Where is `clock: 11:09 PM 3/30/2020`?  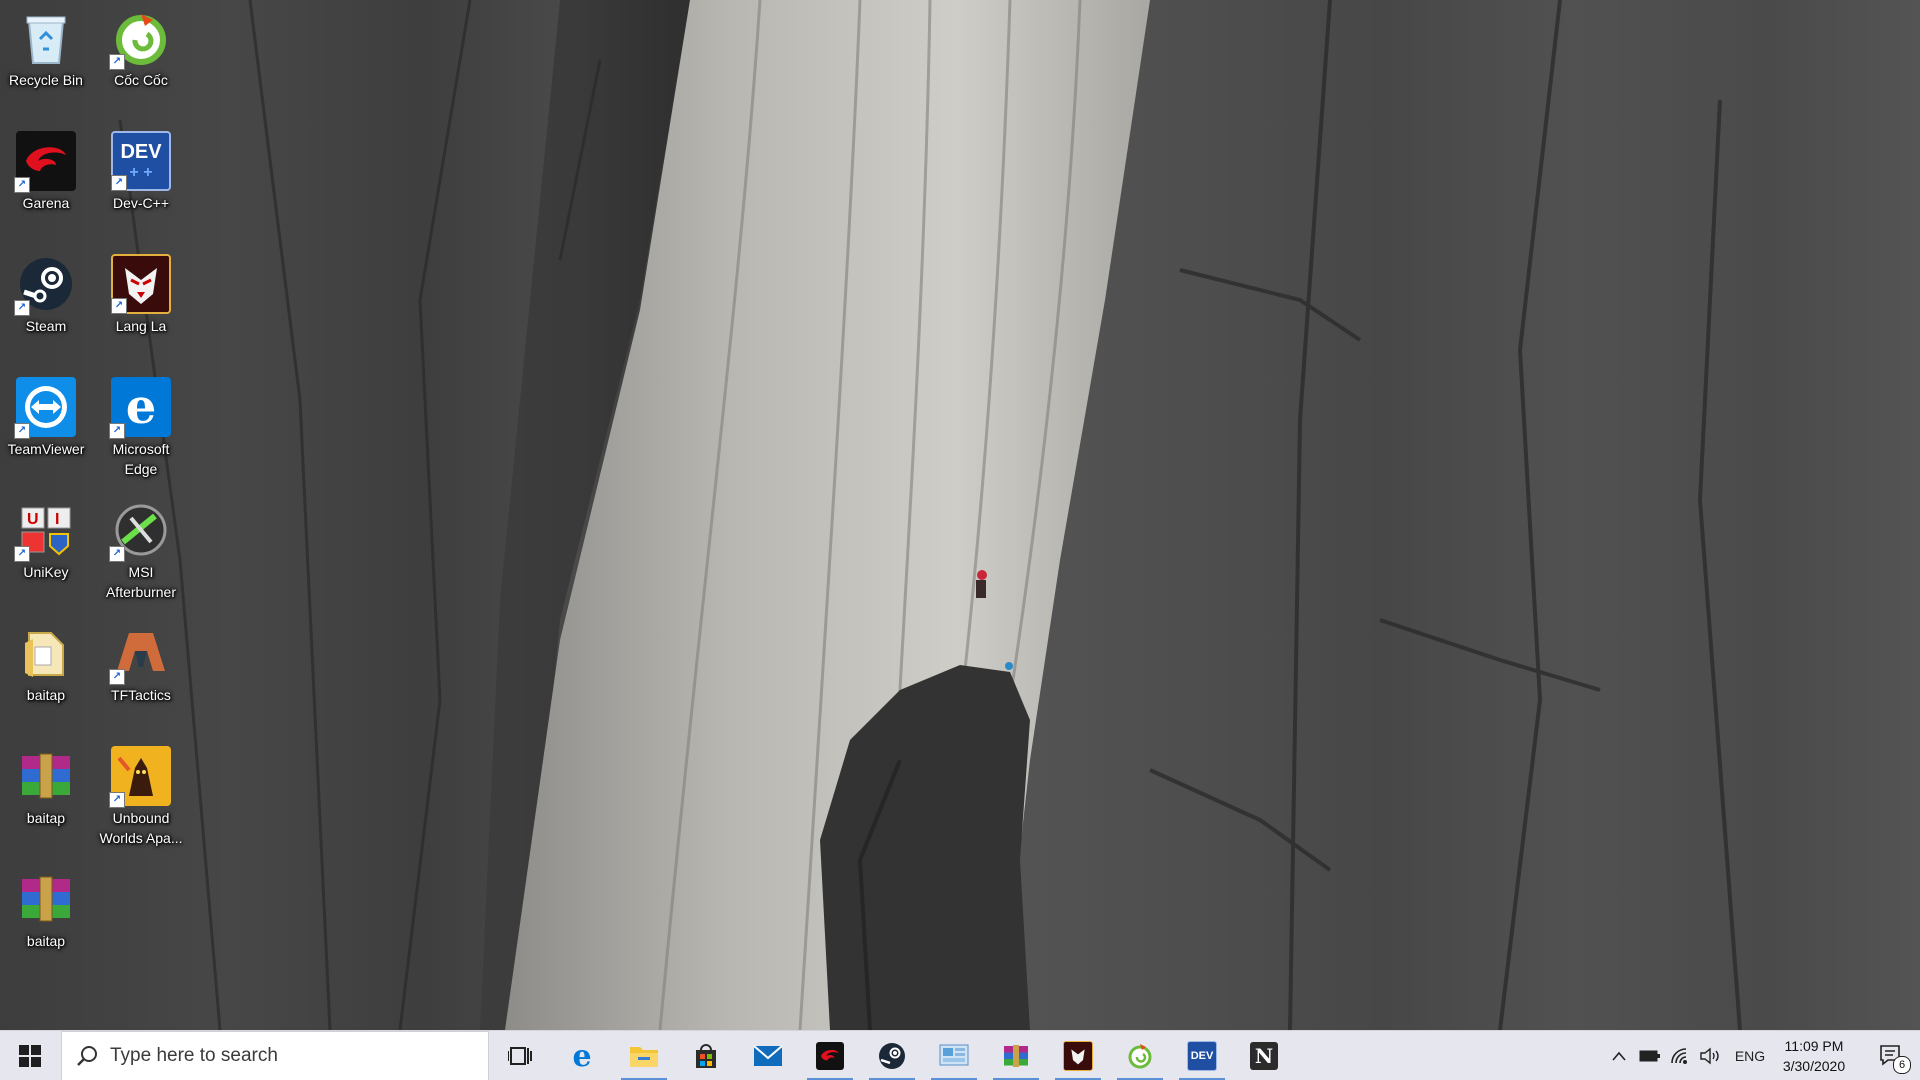 clock: 11:09 PM 3/30/2020 is located at coordinates (1814, 1055).